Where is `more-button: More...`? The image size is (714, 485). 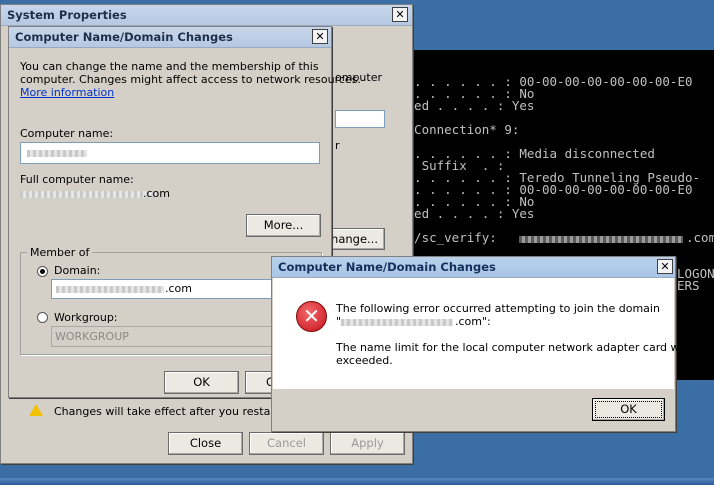
more-button: More... is located at coordinates (283, 225).